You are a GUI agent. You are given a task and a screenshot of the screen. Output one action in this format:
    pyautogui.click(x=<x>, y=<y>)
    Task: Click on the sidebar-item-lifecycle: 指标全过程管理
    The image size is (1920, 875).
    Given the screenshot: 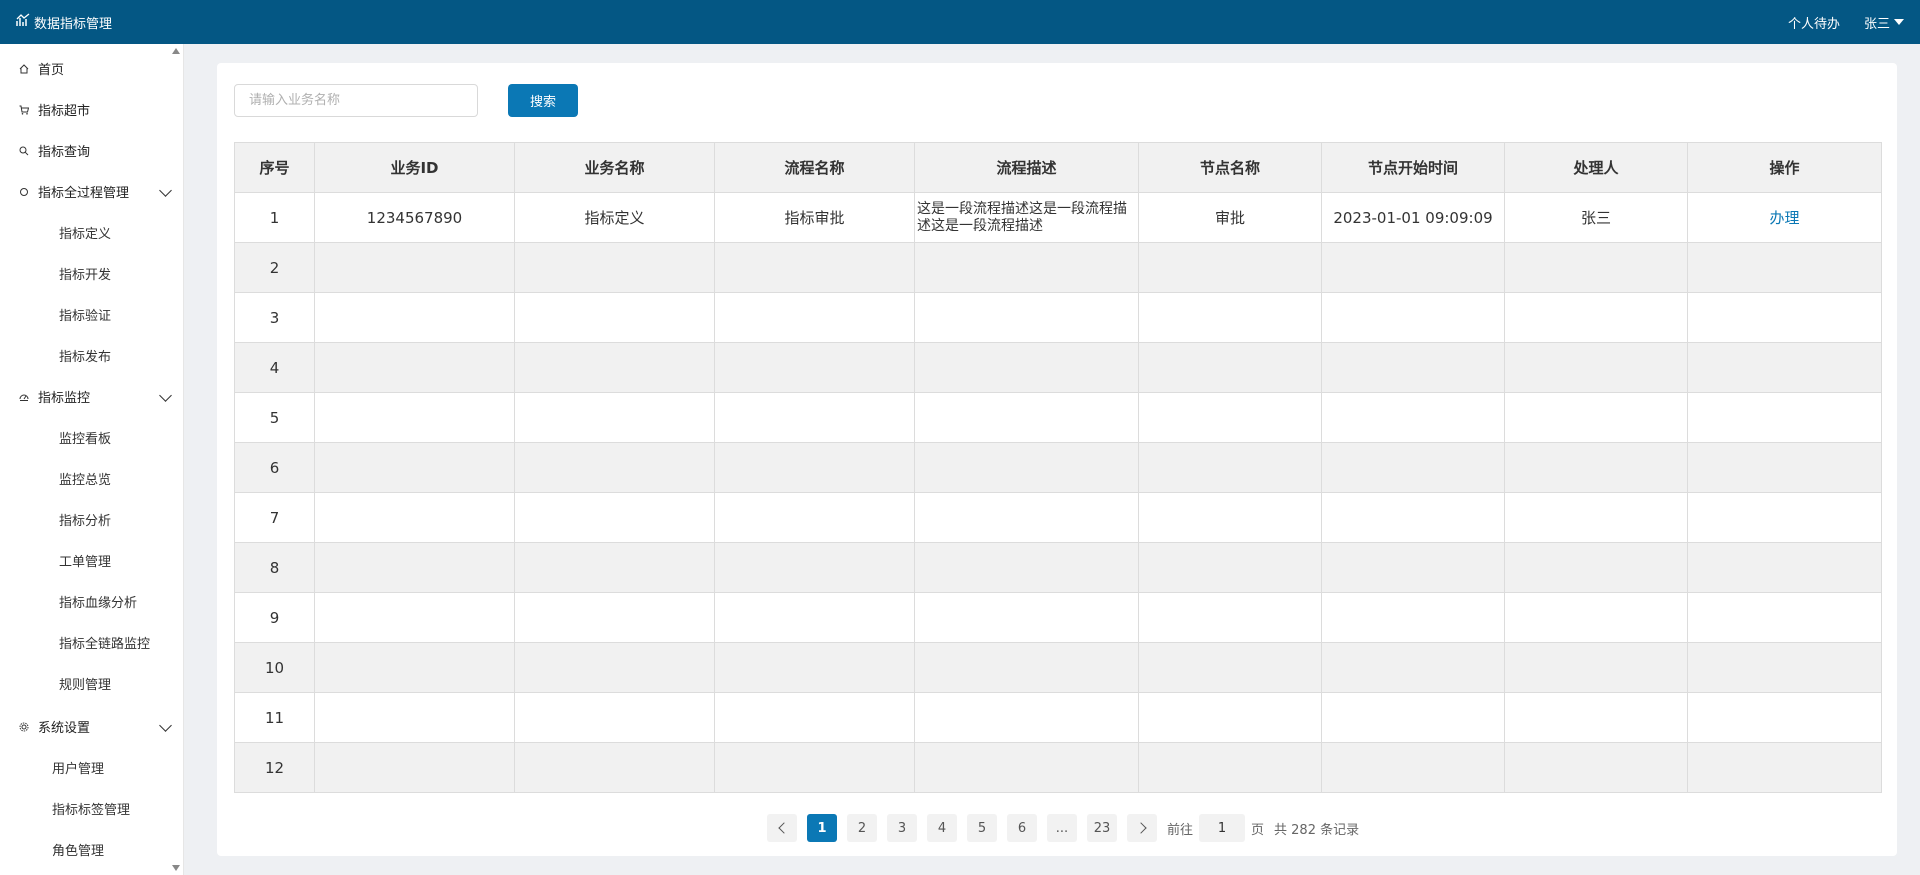 What is the action you would take?
    pyautogui.click(x=86, y=191)
    